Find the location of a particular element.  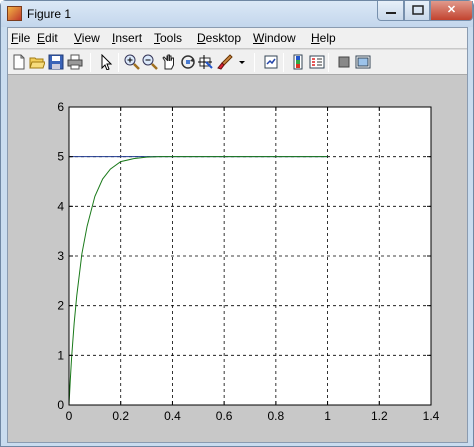

menu-help: Help is located at coordinates (323, 38).